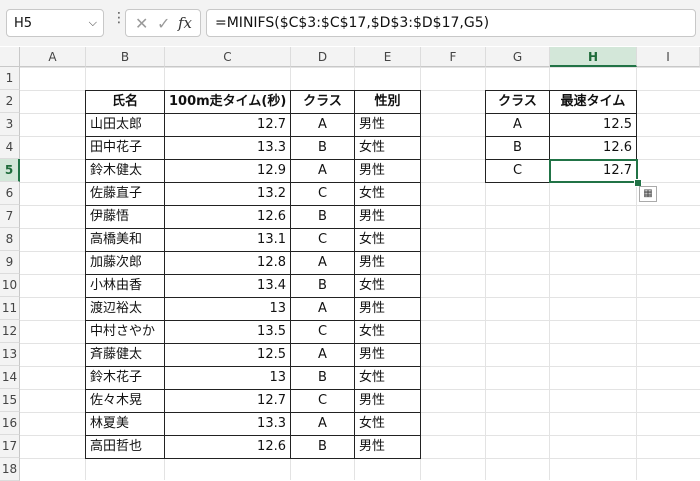 Image resolution: width=700 pixels, height=481 pixels. I want to click on row-header-14: 14, so click(10, 377).